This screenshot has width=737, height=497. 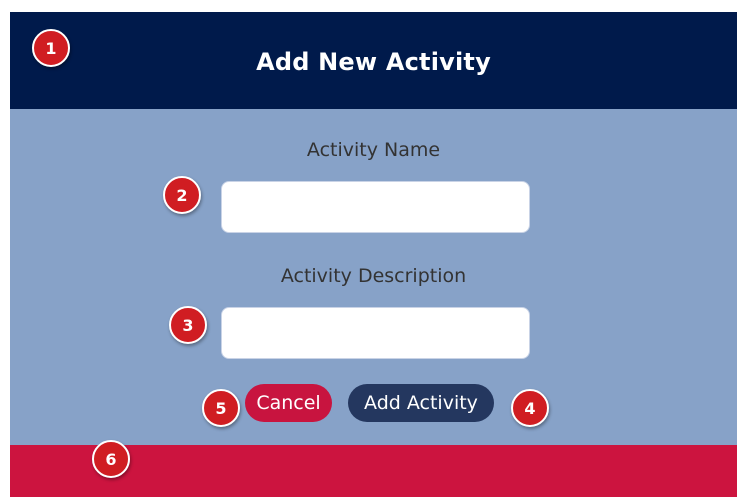 What do you see at coordinates (188, 325) in the screenshot?
I see `annotation-marker-3: 3` at bounding box center [188, 325].